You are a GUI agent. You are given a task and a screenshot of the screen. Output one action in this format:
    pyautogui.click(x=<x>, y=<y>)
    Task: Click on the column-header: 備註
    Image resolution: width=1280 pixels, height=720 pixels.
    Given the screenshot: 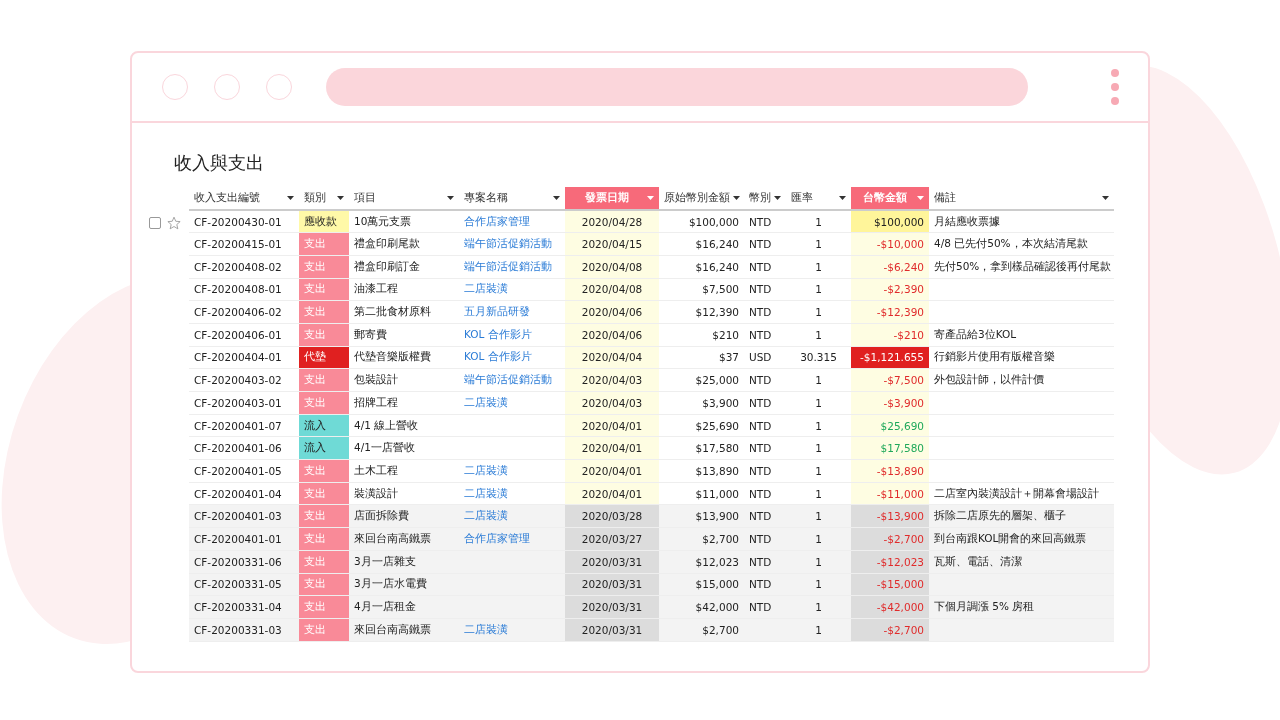 What is the action you would take?
    pyautogui.click(x=1021, y=198)
    